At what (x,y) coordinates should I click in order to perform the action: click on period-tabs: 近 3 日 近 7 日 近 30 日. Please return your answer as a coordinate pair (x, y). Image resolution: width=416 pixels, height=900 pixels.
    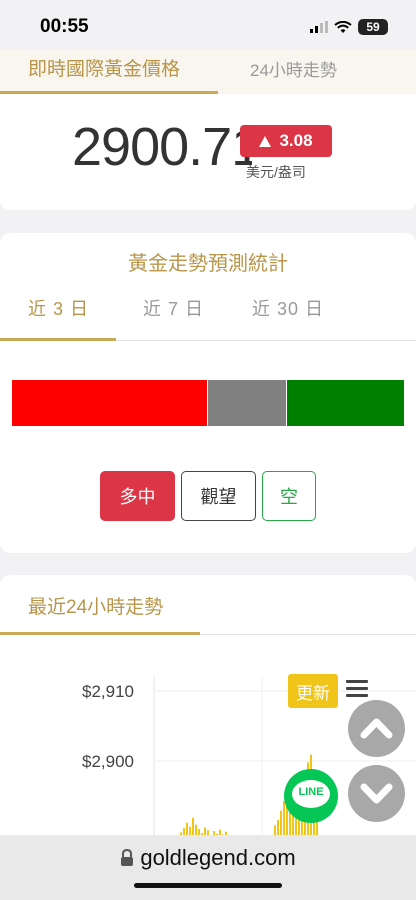
    Looking at the image, I should click on (208, 313).